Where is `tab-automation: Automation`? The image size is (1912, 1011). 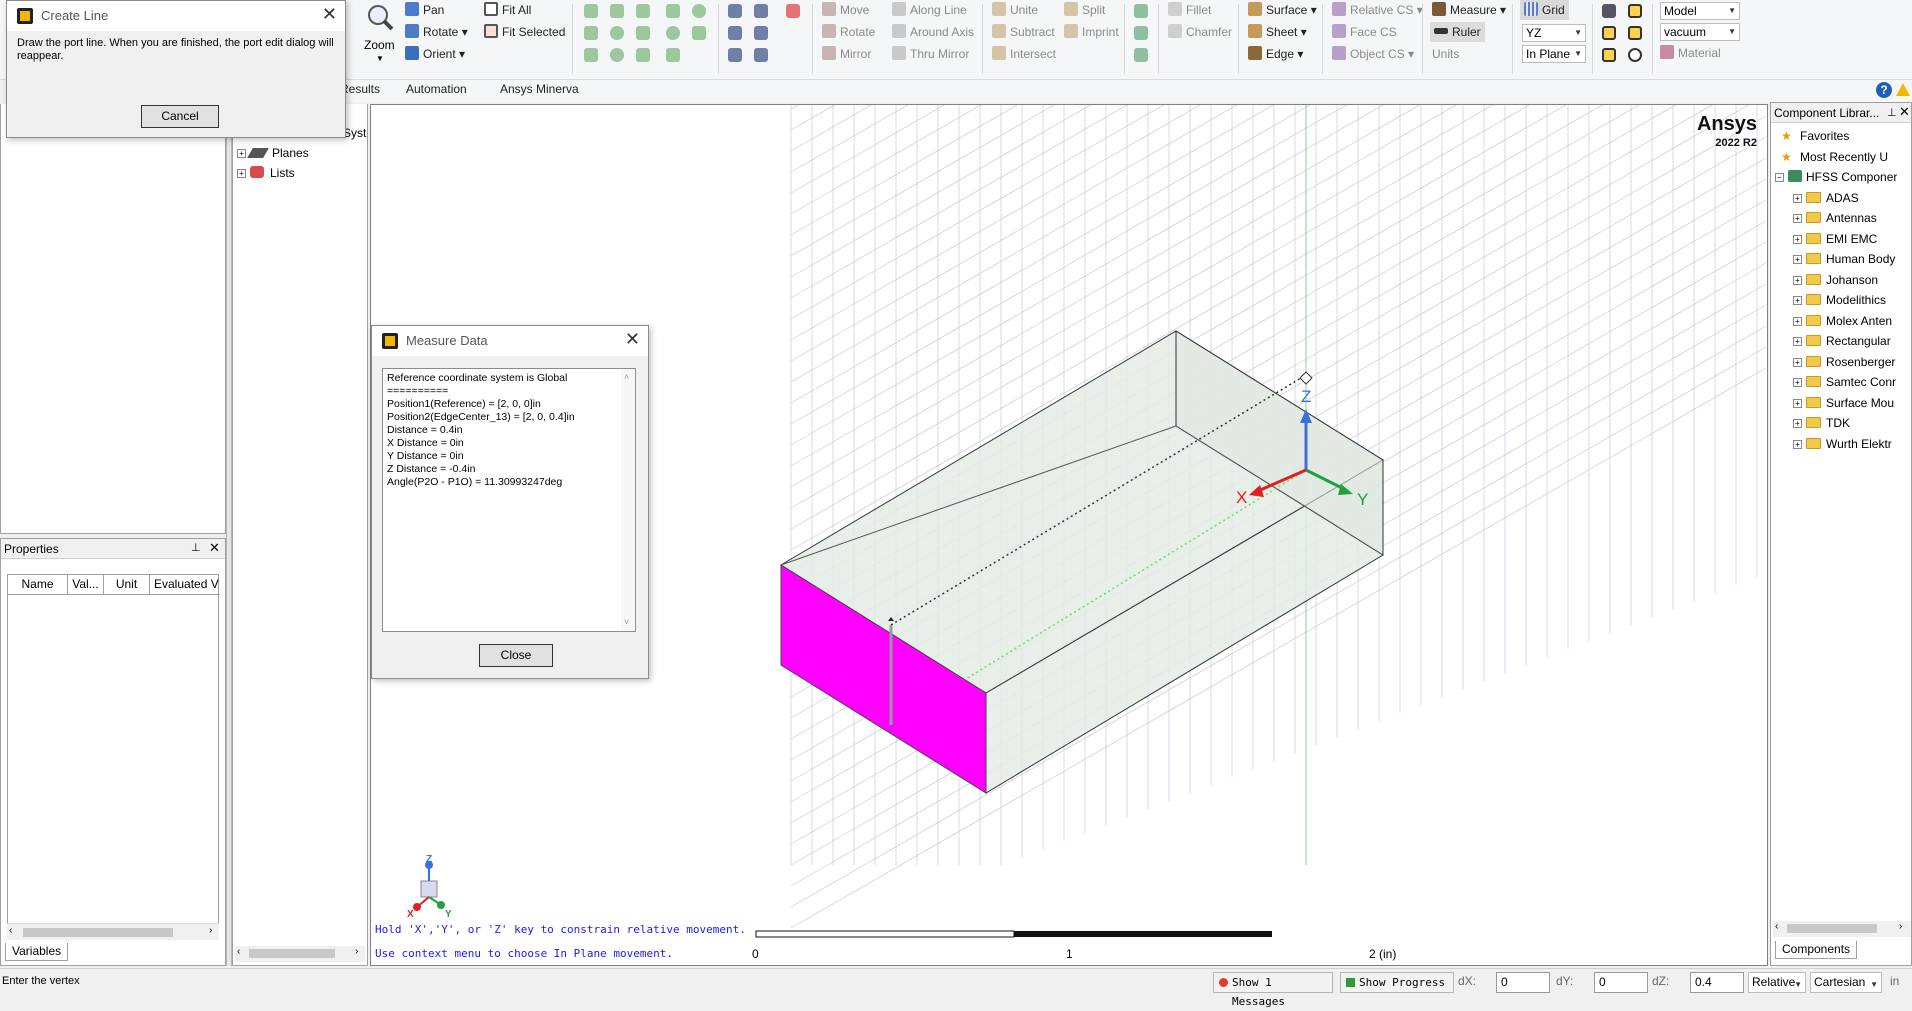 tab-automation: Automation is located at coordinates (436, 89).